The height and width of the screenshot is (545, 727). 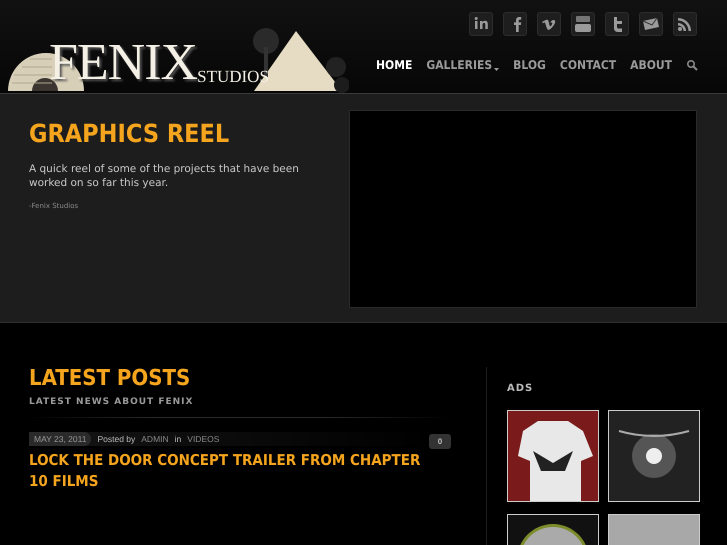 What do you see at coordinates (588, 65) in the screenshot?
I see `nav-link: CONTACT` at bounding box center [588, 65].